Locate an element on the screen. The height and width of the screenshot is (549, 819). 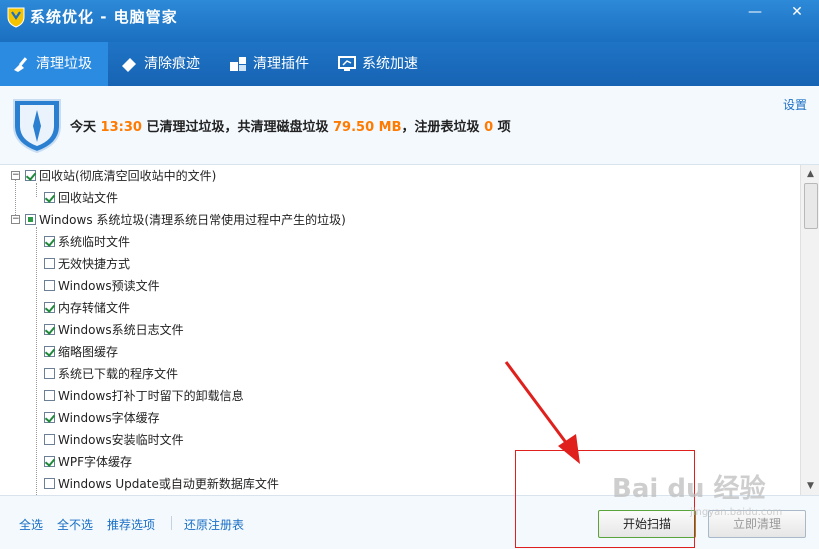
broom-icon is located at coordinates (21, 64).